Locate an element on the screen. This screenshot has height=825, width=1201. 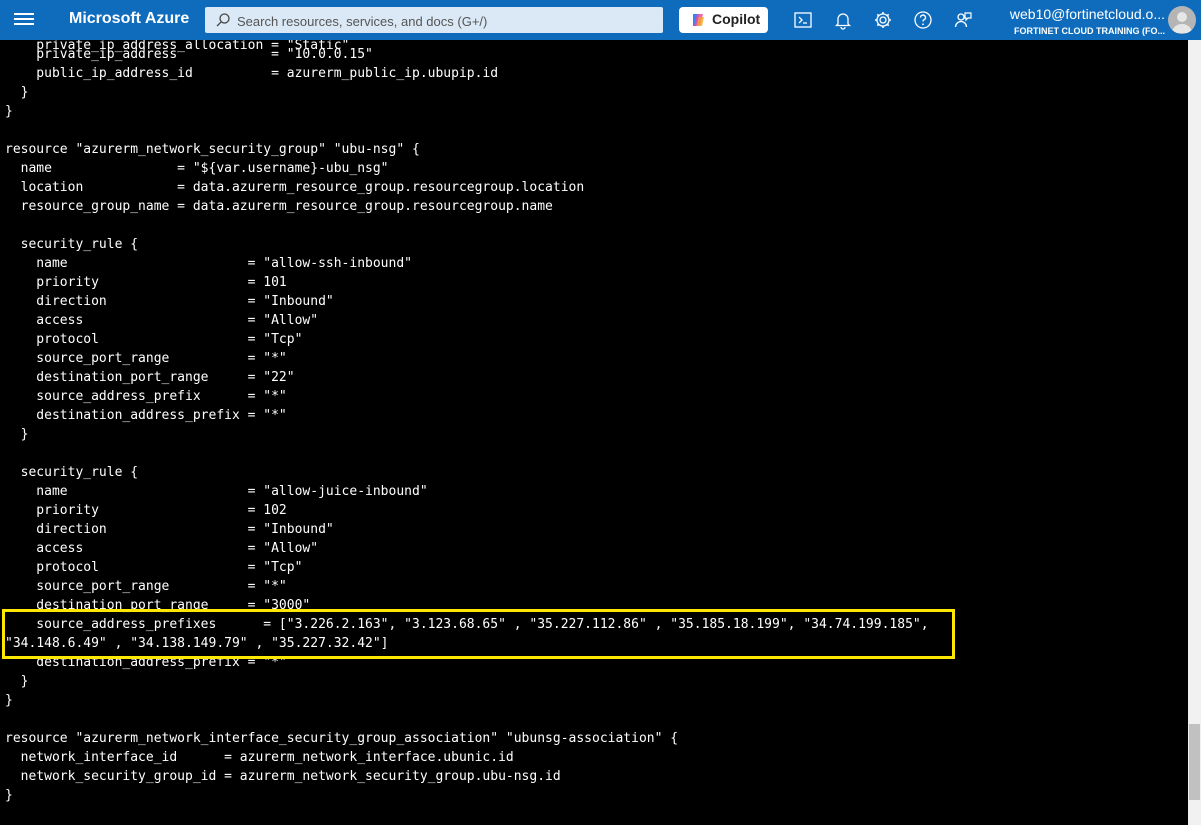
search-box is located at coordinates (434, 20).